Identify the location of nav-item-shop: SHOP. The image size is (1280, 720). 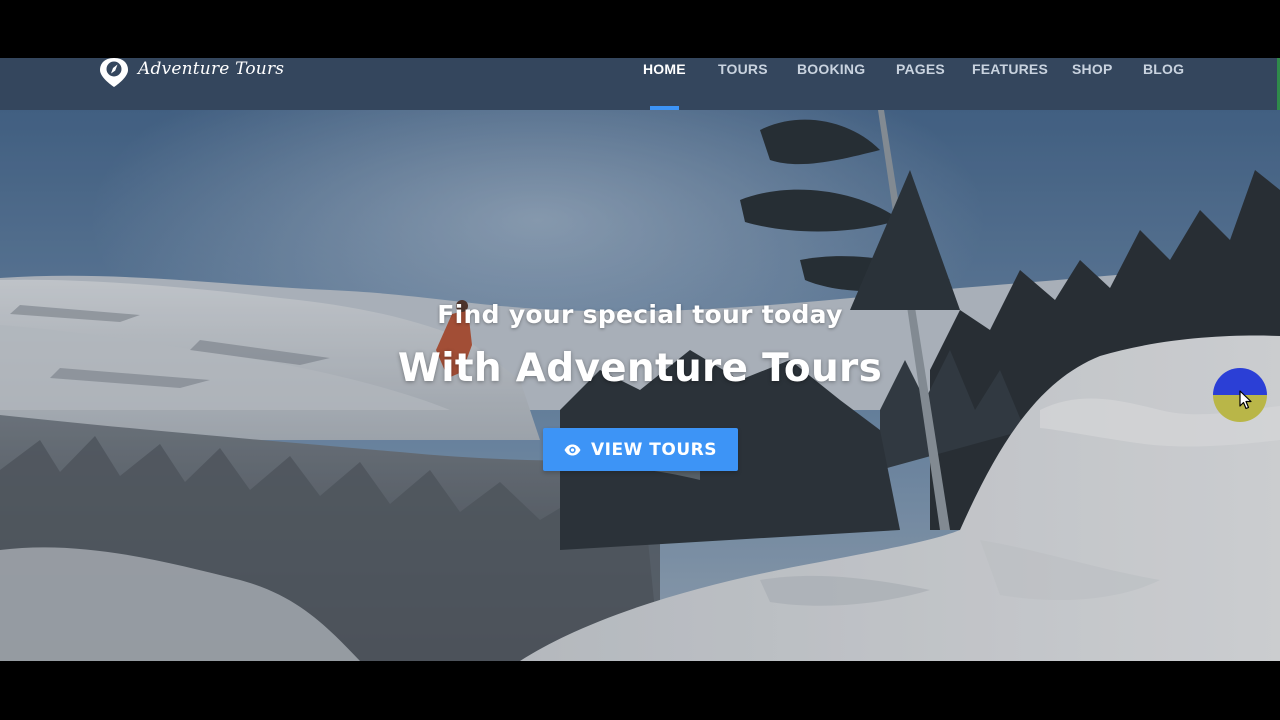
(1092, 69).